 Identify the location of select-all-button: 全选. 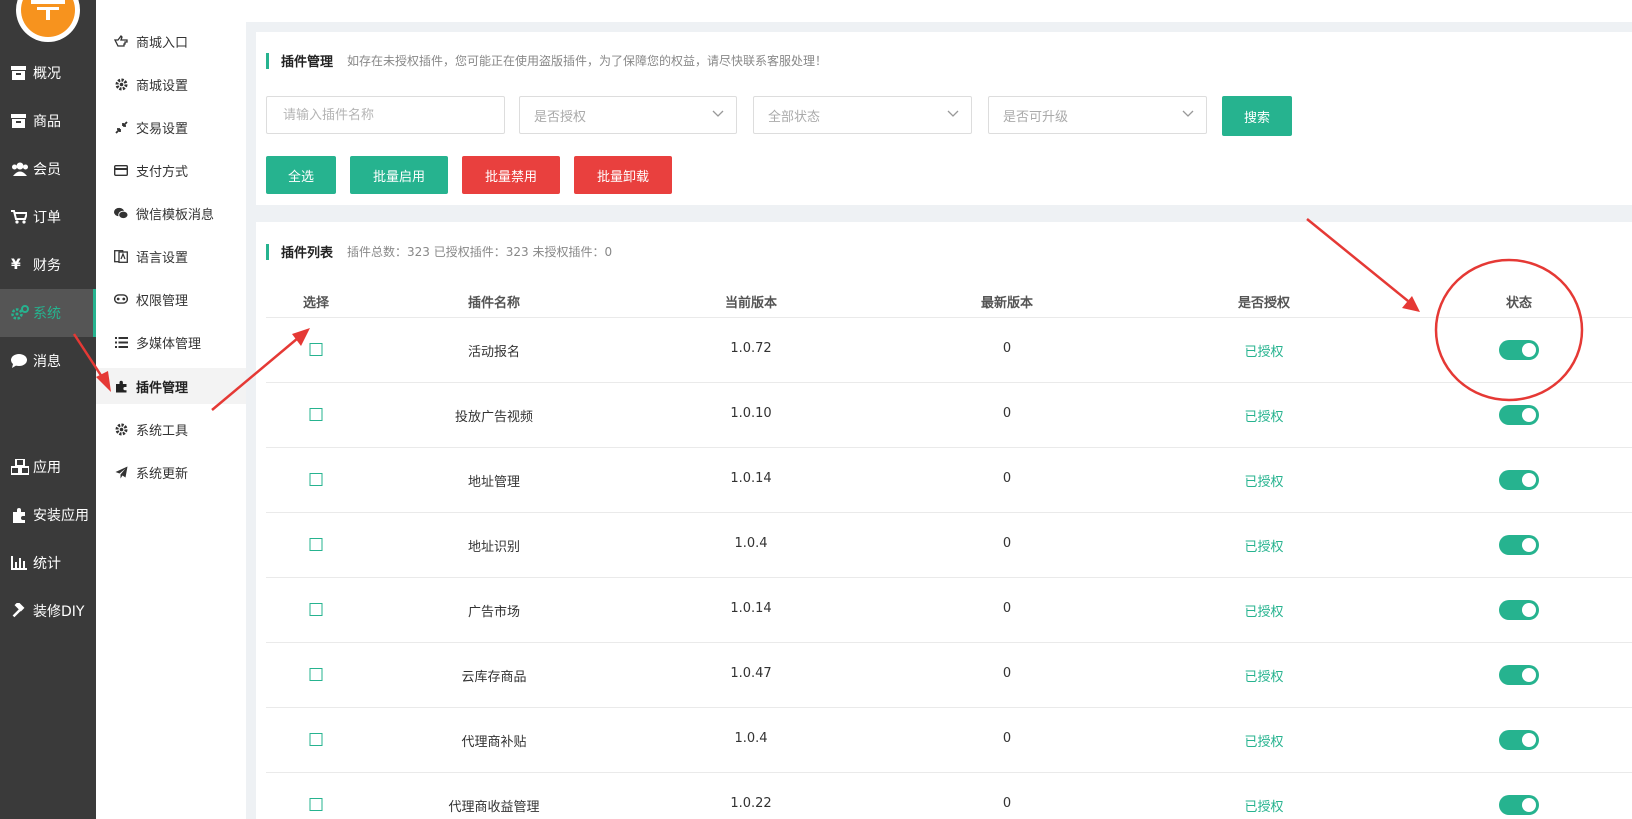
(301, 175).